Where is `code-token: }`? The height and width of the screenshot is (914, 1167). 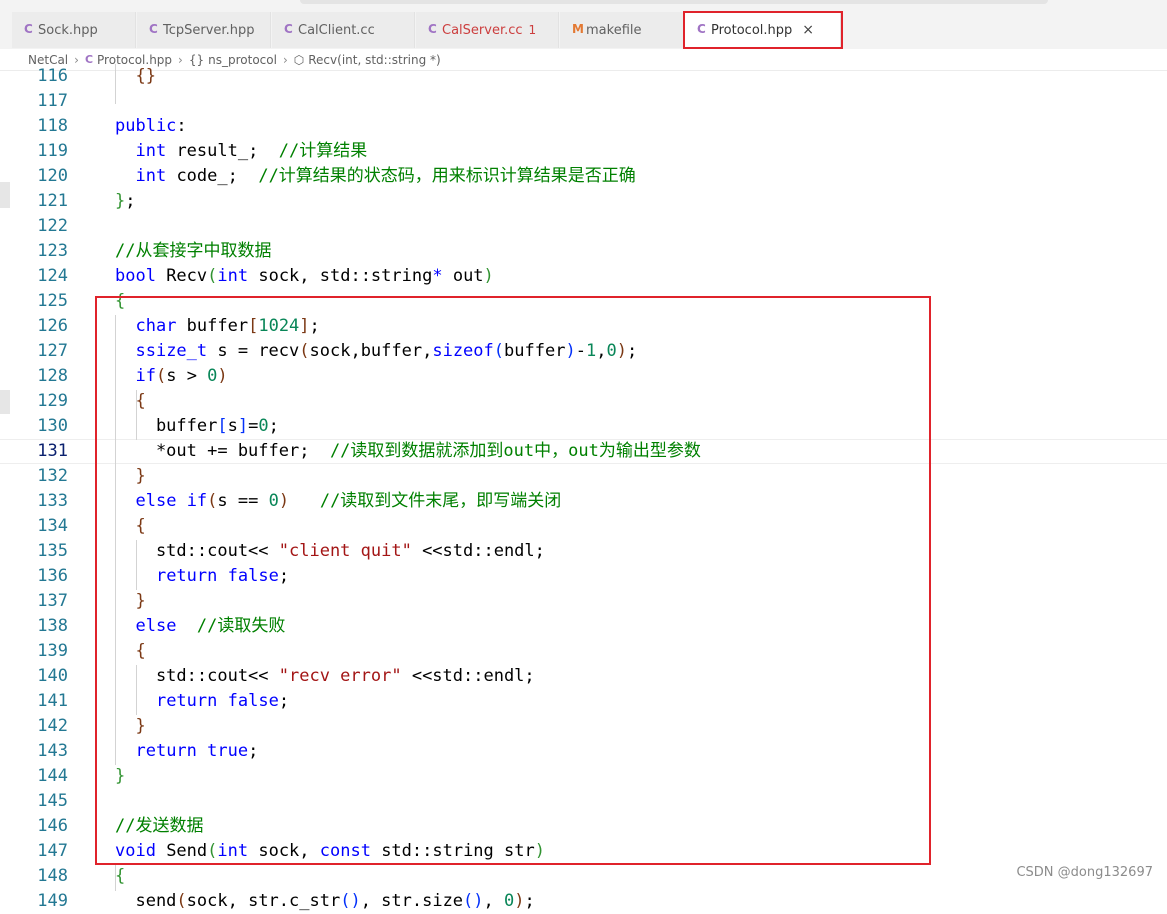
code-token: } is located at coordinates (120, 776).